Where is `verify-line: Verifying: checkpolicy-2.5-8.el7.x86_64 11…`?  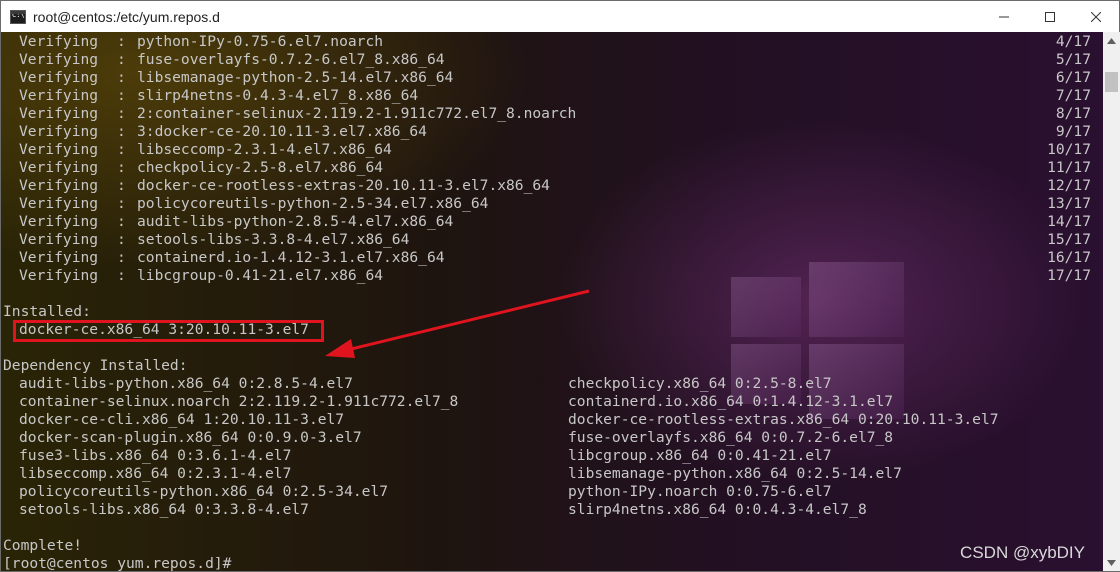 verify-line: Verifying: checkpolicy-2.5-8.el7.x86_64 11… is located at coordinates (547, 168).